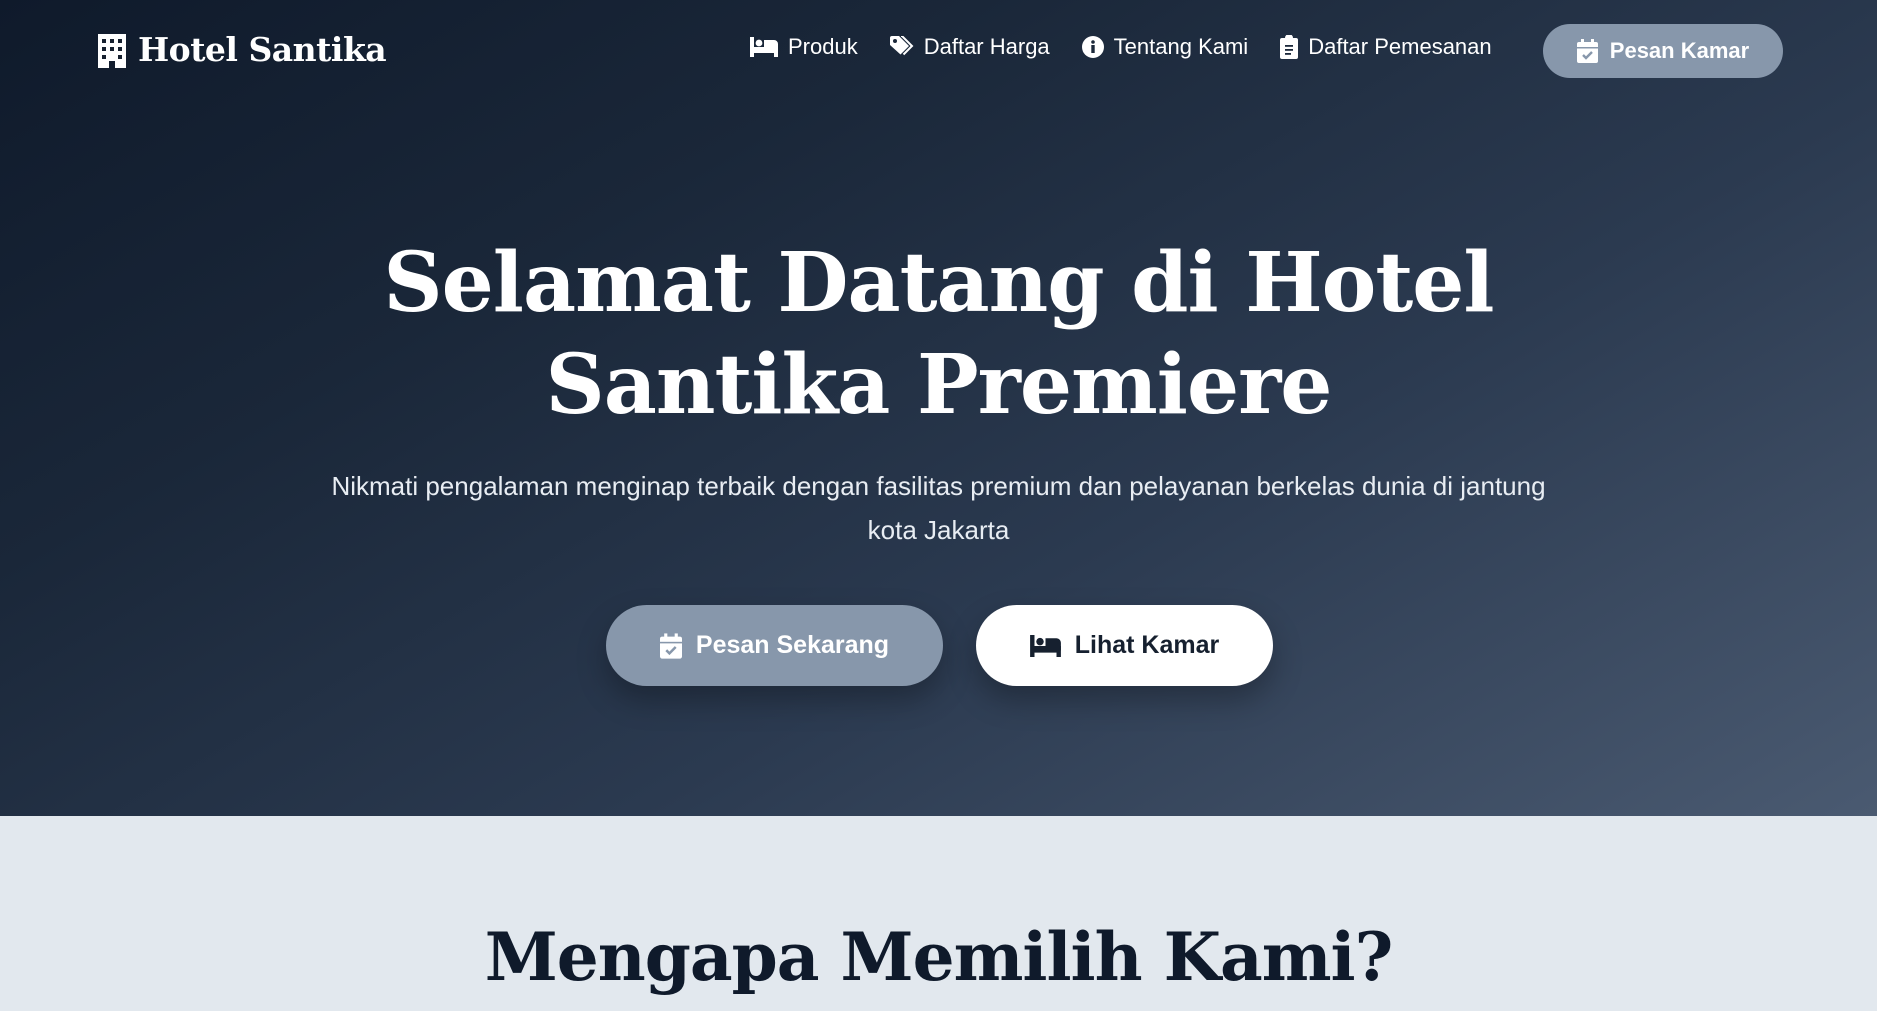  I want to click on book-room-button: Pesan Kamar, so click(1663, 51).